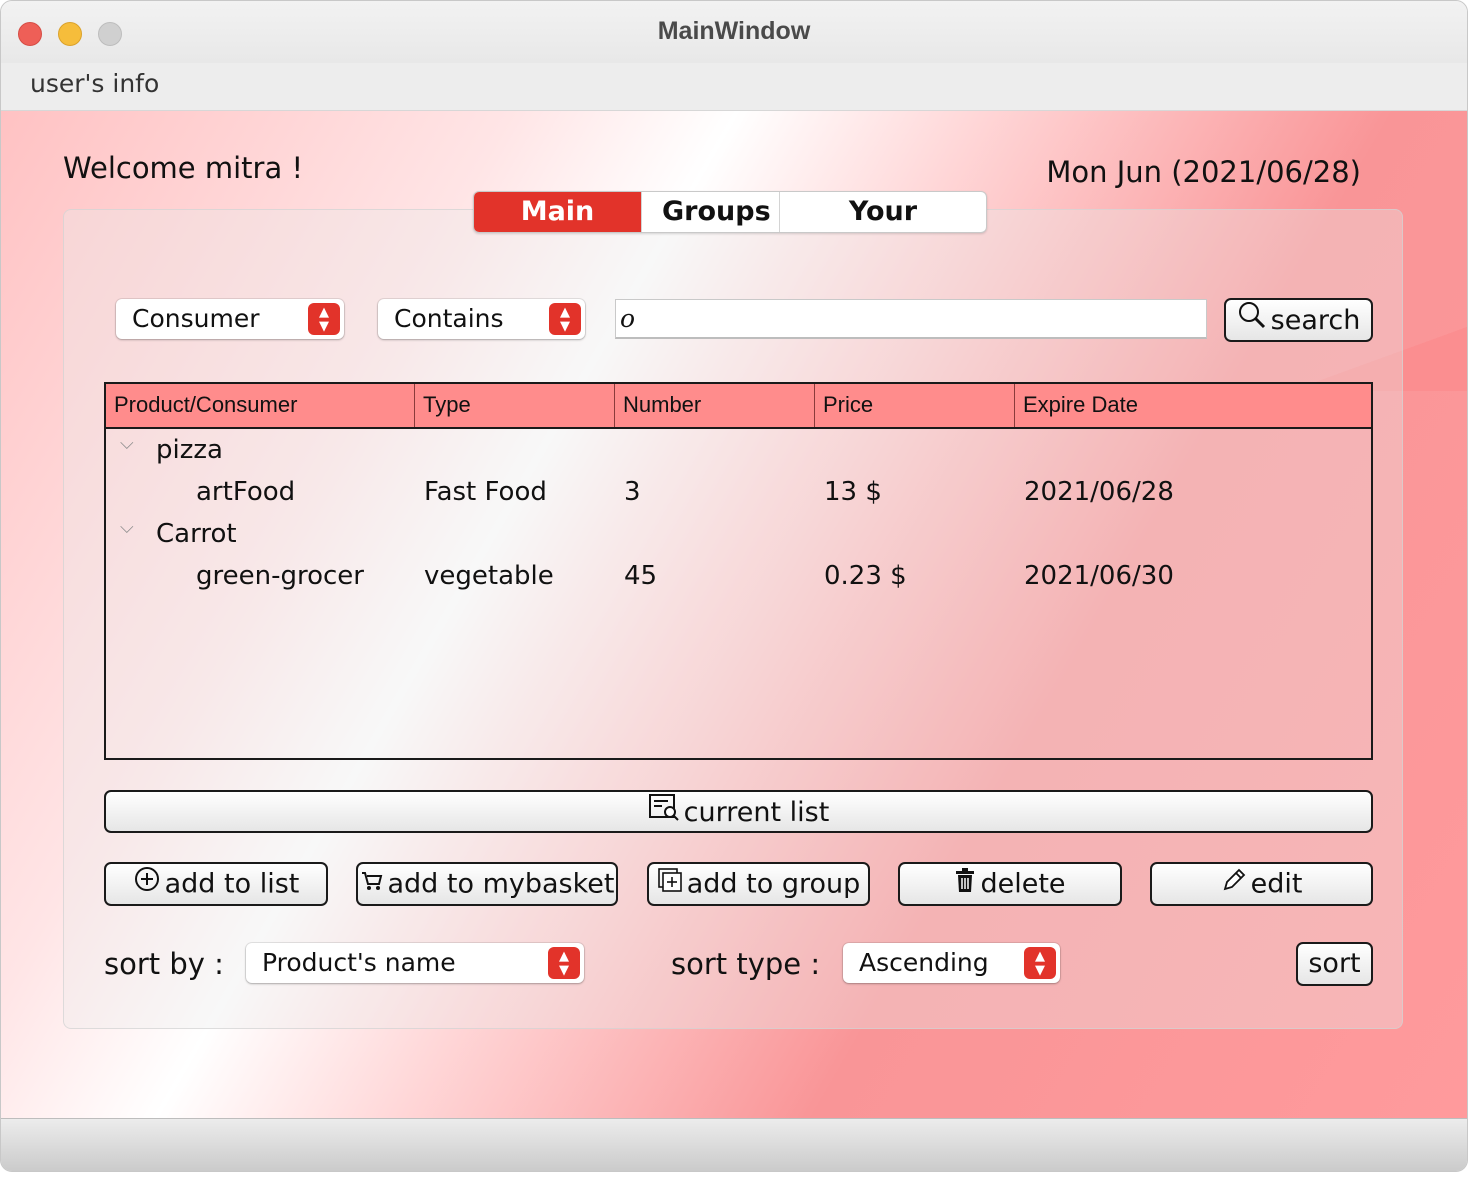  I want to click on column-header-type: Type, so click(515, 405).